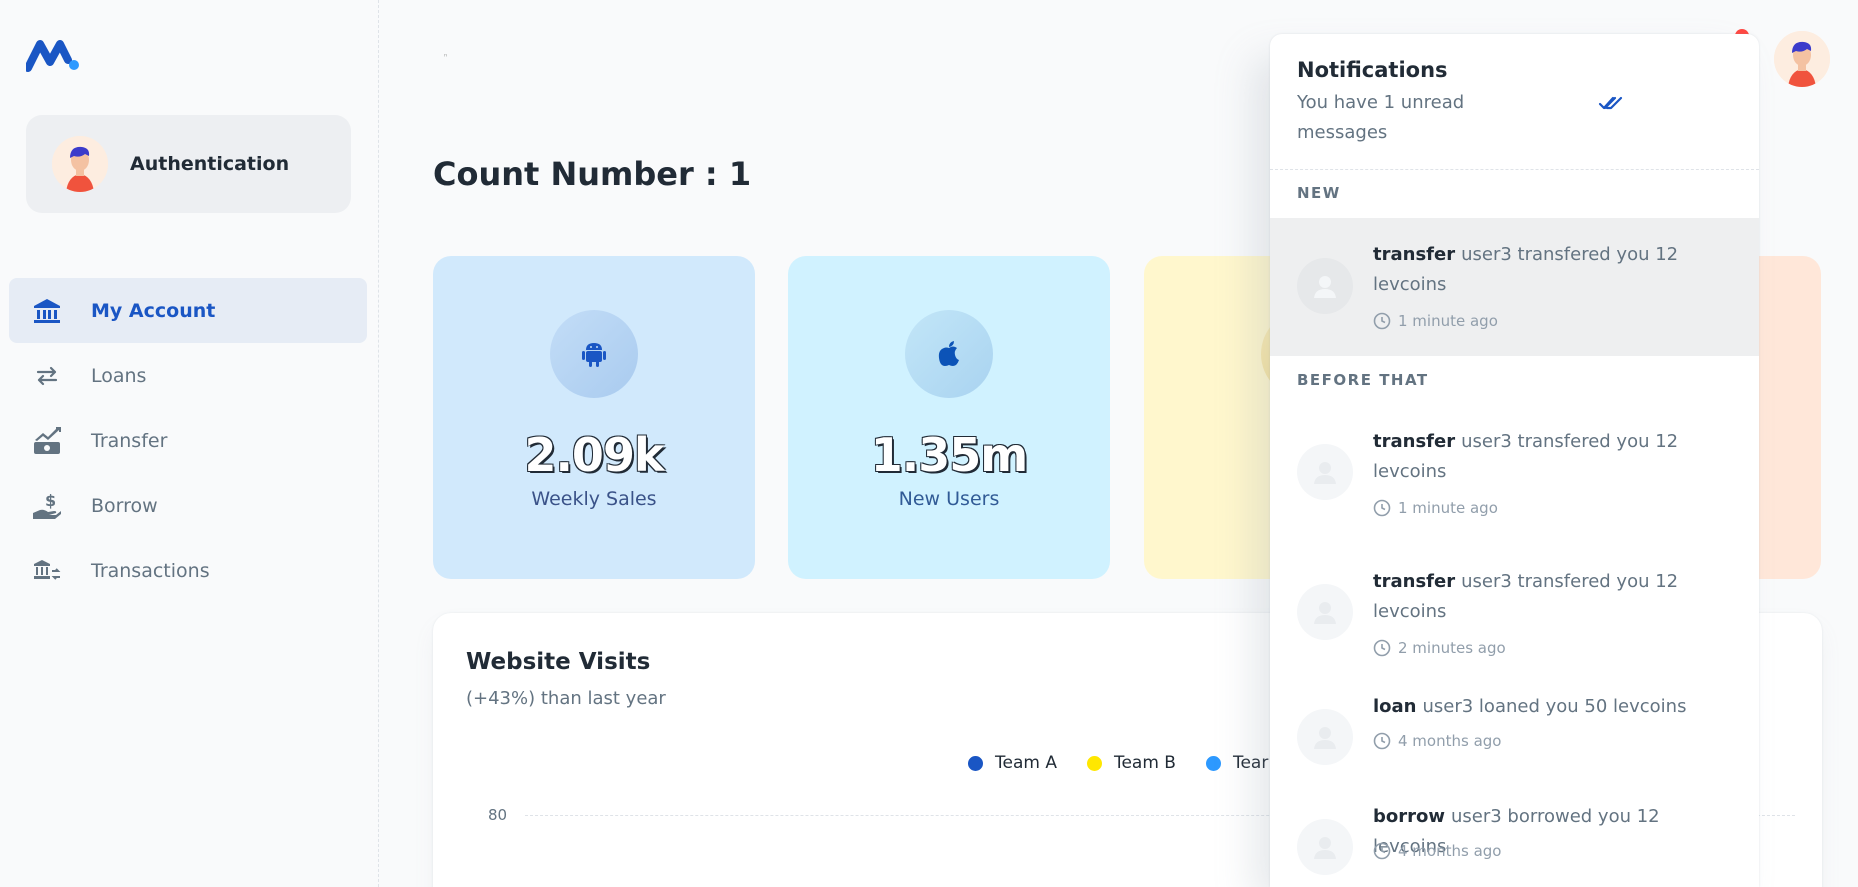  I want to click on apple-icon, so click(949, 354).